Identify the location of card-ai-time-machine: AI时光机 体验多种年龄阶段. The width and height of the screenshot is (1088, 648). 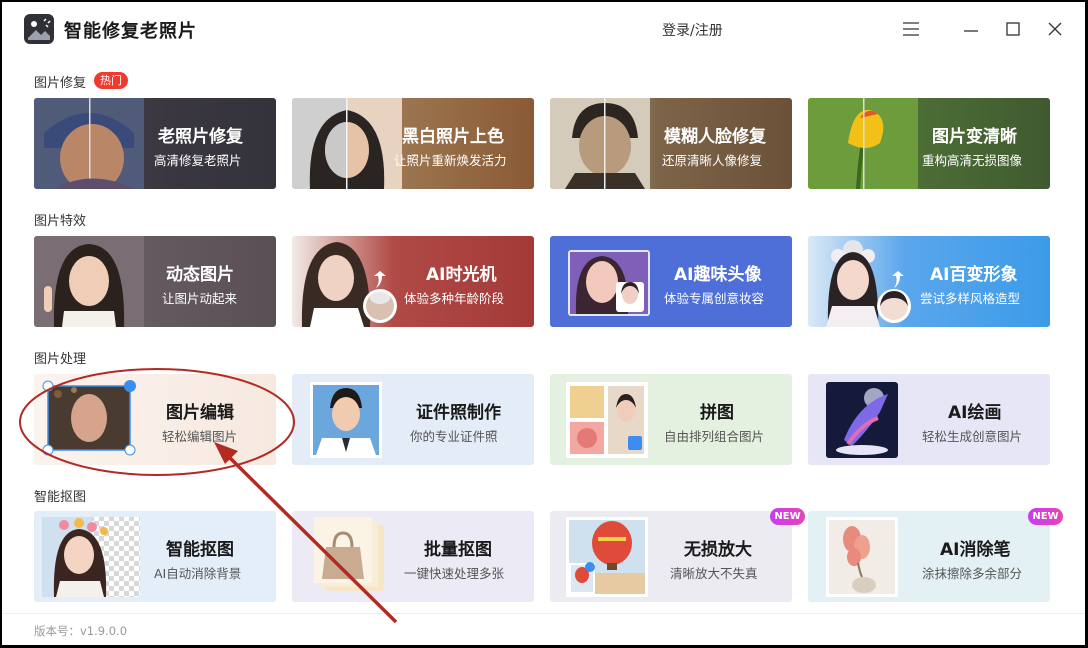
(413, 281).